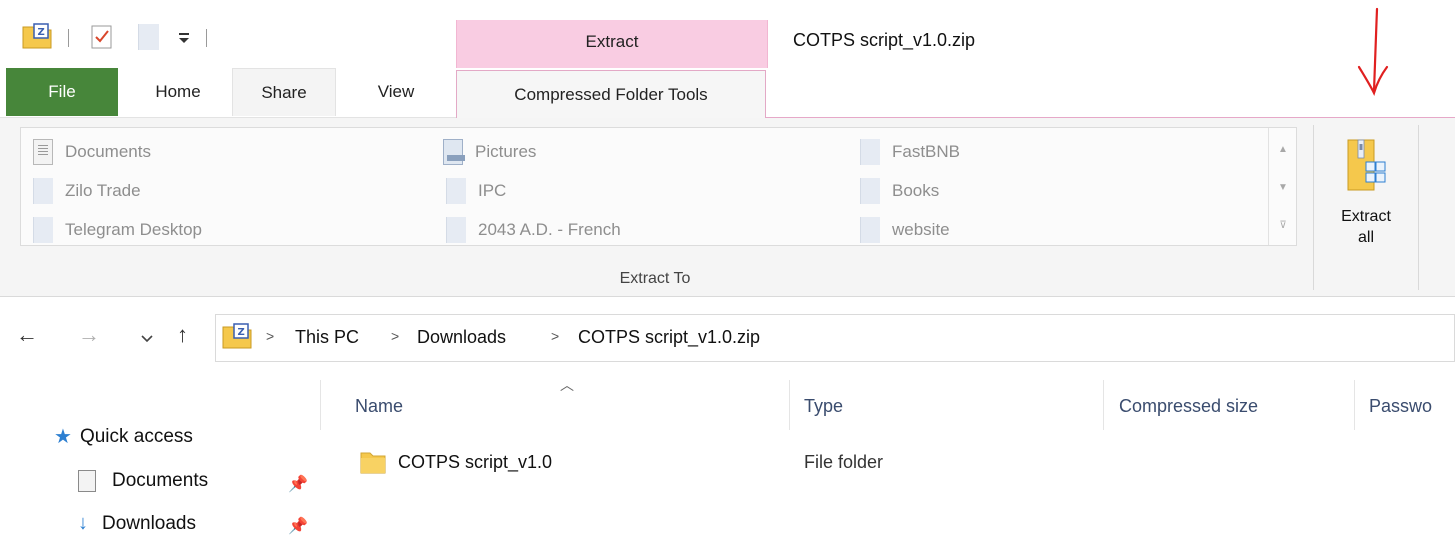 The image size is (1455, 536). What do you see at coordinates (655, 278) in the screenshot?
I see `group-label-extract-to: Extract To` at bounding box center [655, 278].